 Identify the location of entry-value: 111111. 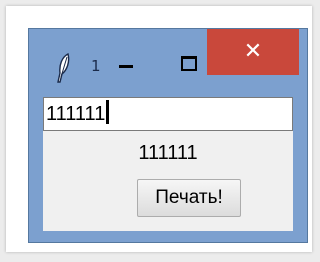
(76, 114).